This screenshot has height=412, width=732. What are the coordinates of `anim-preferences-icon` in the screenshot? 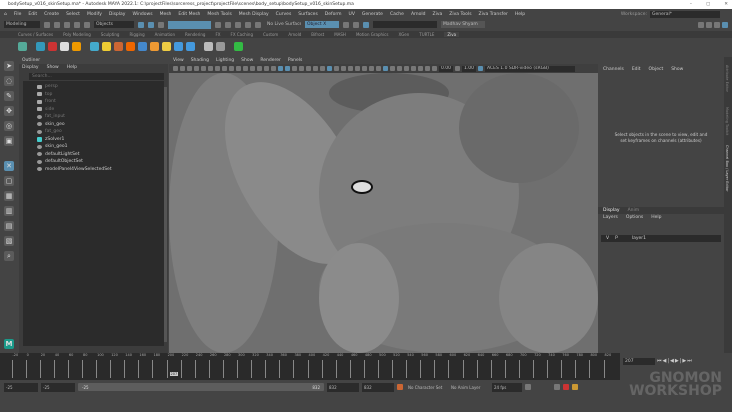 It's located at (575, 387).